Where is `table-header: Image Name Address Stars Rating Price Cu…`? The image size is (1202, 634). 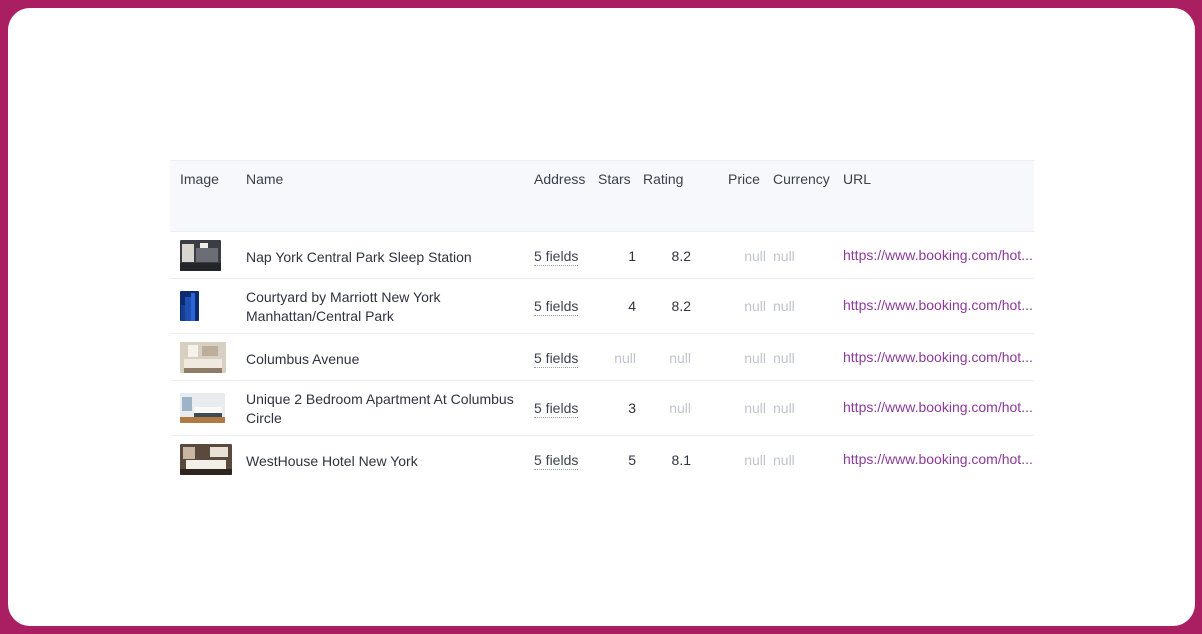
table-header: Image Name Address Stars Rating Price Cu… is located at coordinates (602, 196).